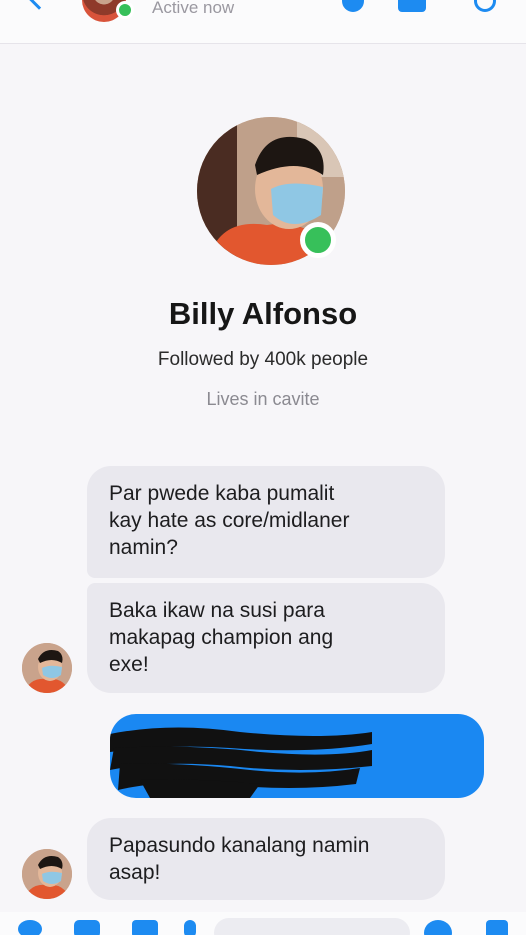 The height and width of the screenshot is (935, 526). I want to click on location-text: Lives in cavite, so click(263, 399).